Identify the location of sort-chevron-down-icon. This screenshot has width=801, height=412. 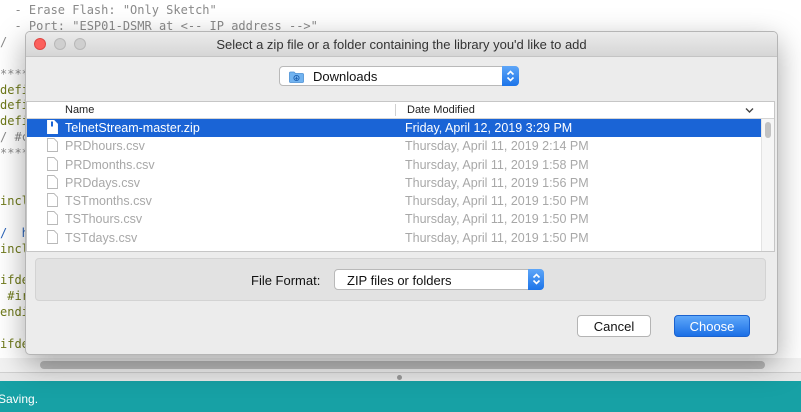
(749, 111).